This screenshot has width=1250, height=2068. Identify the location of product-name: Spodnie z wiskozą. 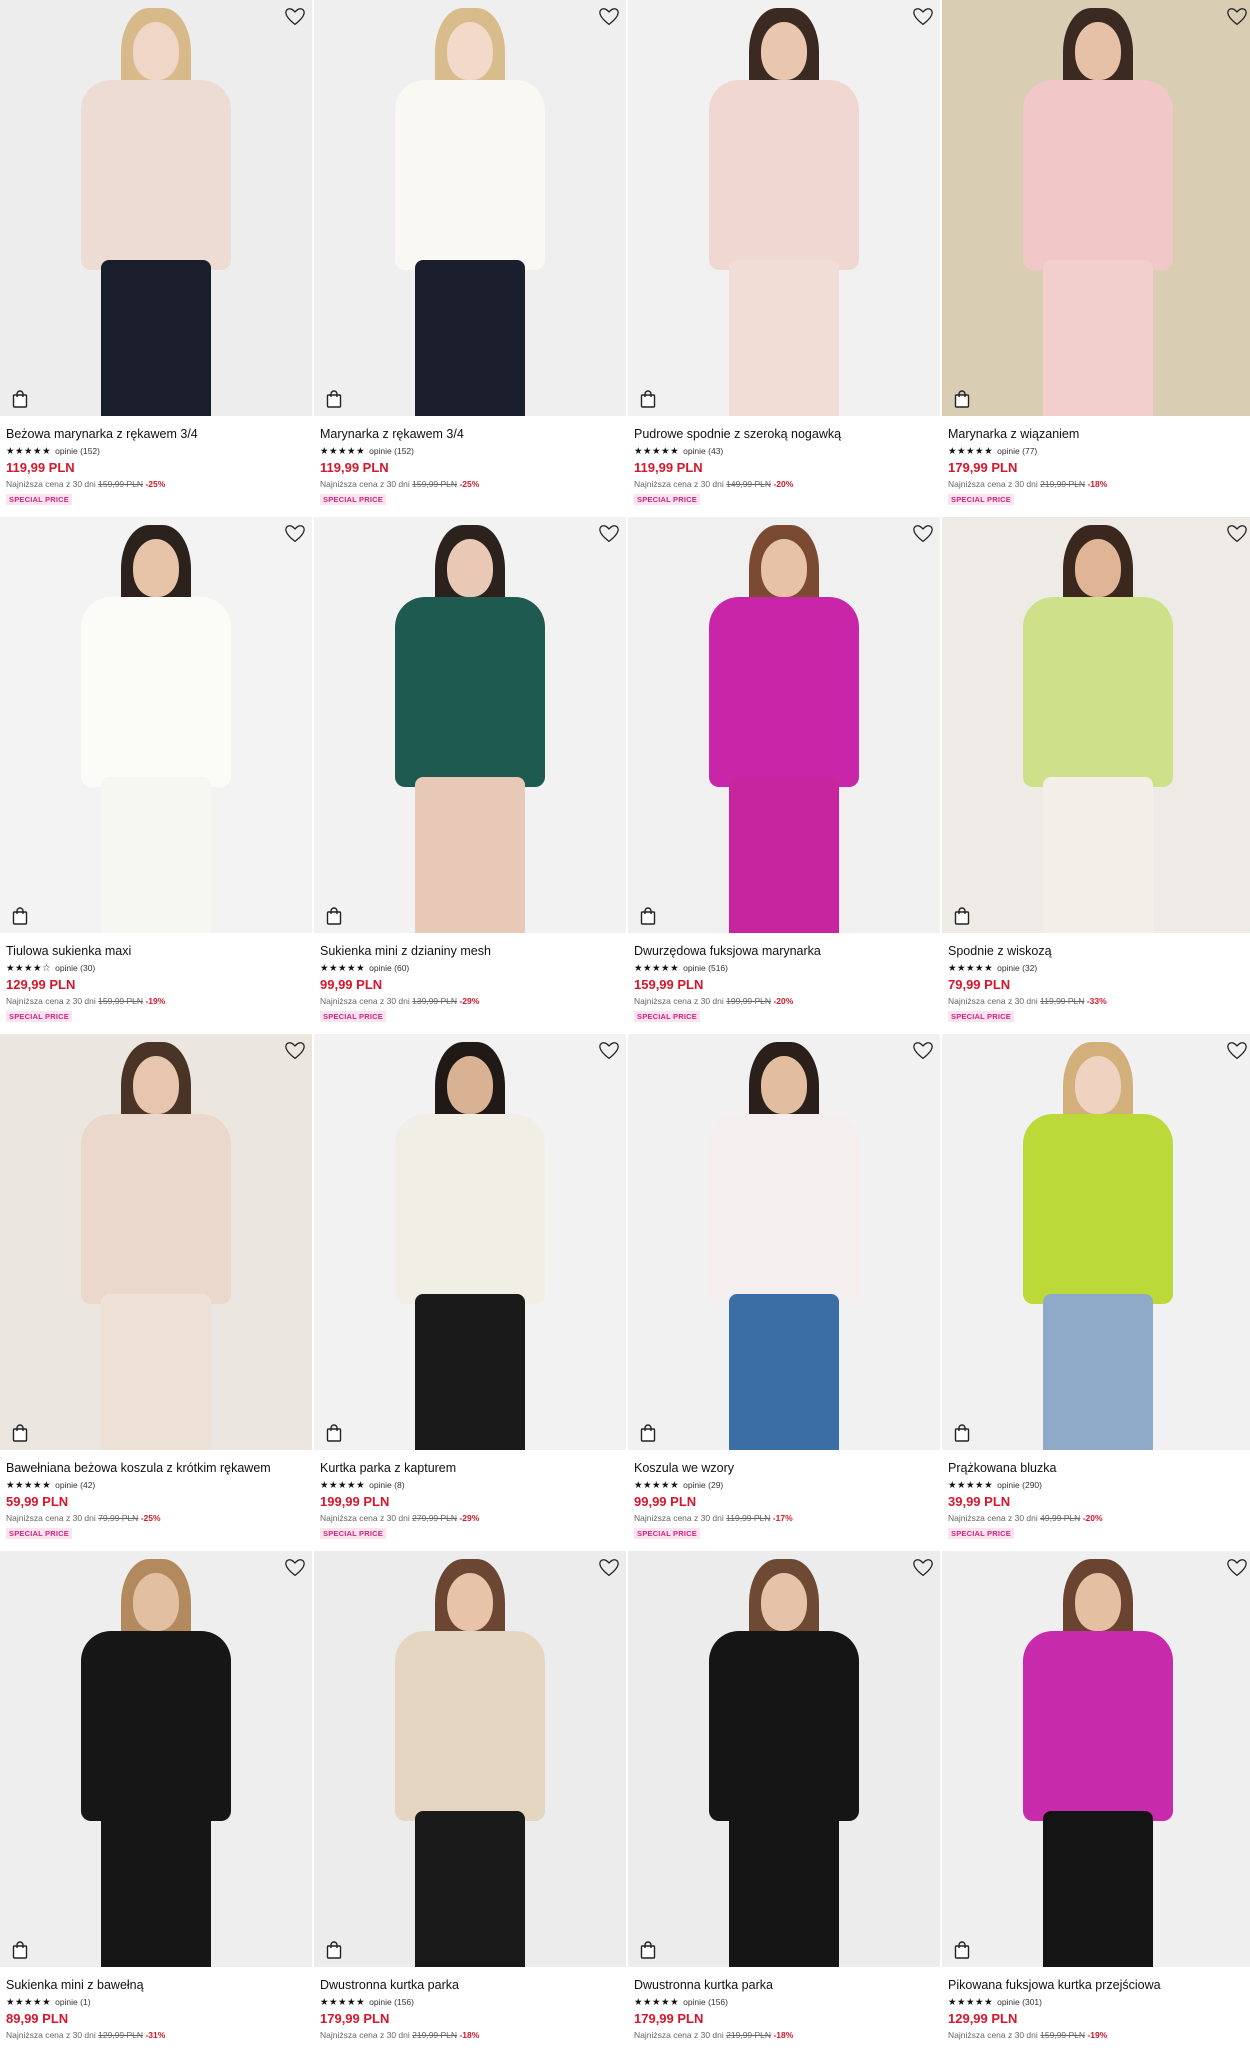
(1098, 951).